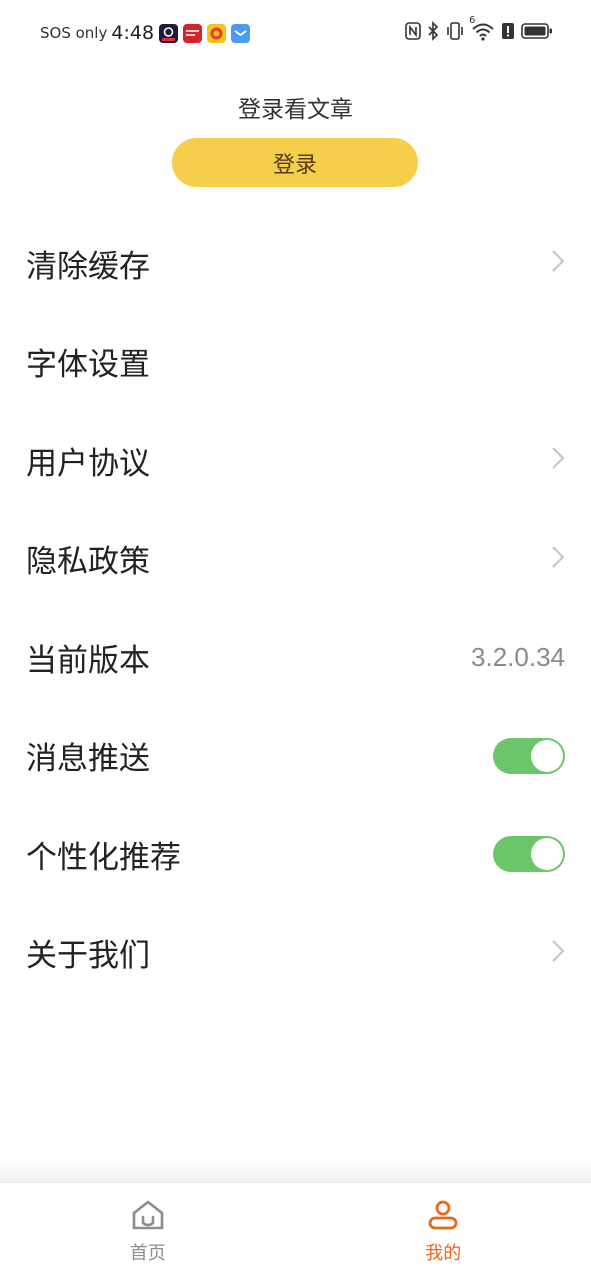  Describe the element at coordinates (295, 756) in the screenshot. I see `settings-item-push-notifications: 消息推送` at that location.